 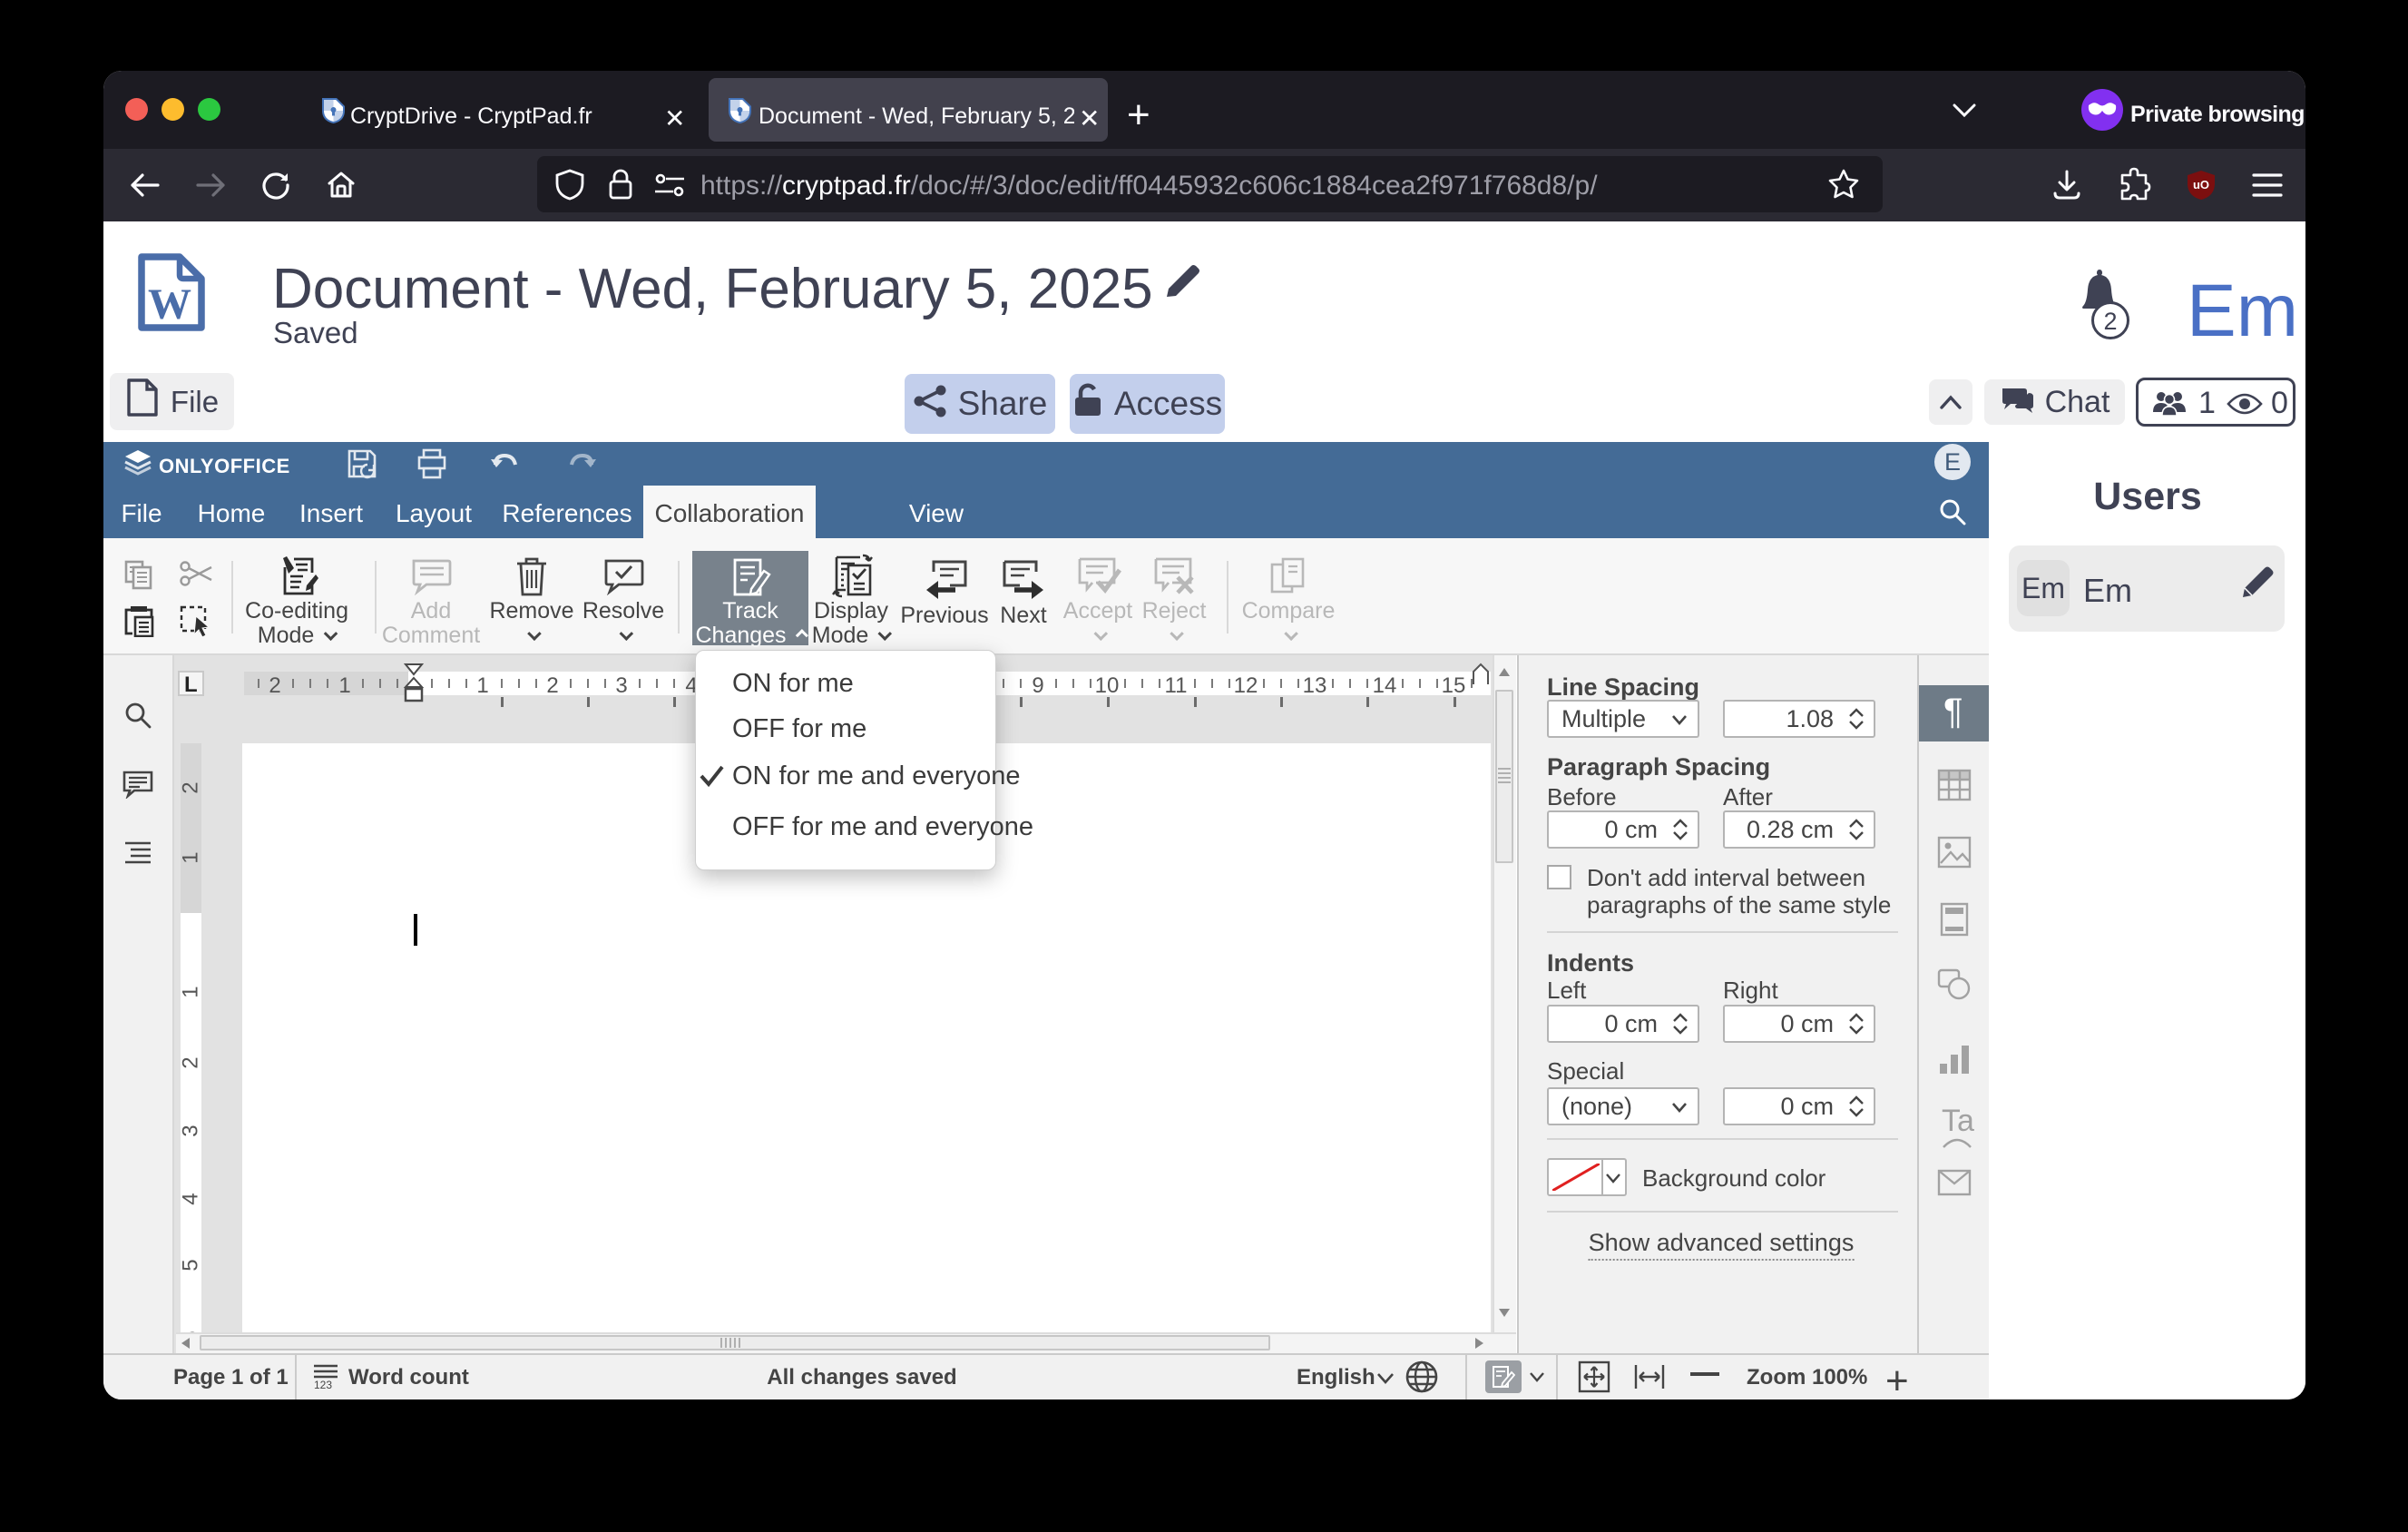 What do you see at coordinates (2201, 185) in the screenshot?
I see `svg-text: uO` at bounding box center [2201, 185].